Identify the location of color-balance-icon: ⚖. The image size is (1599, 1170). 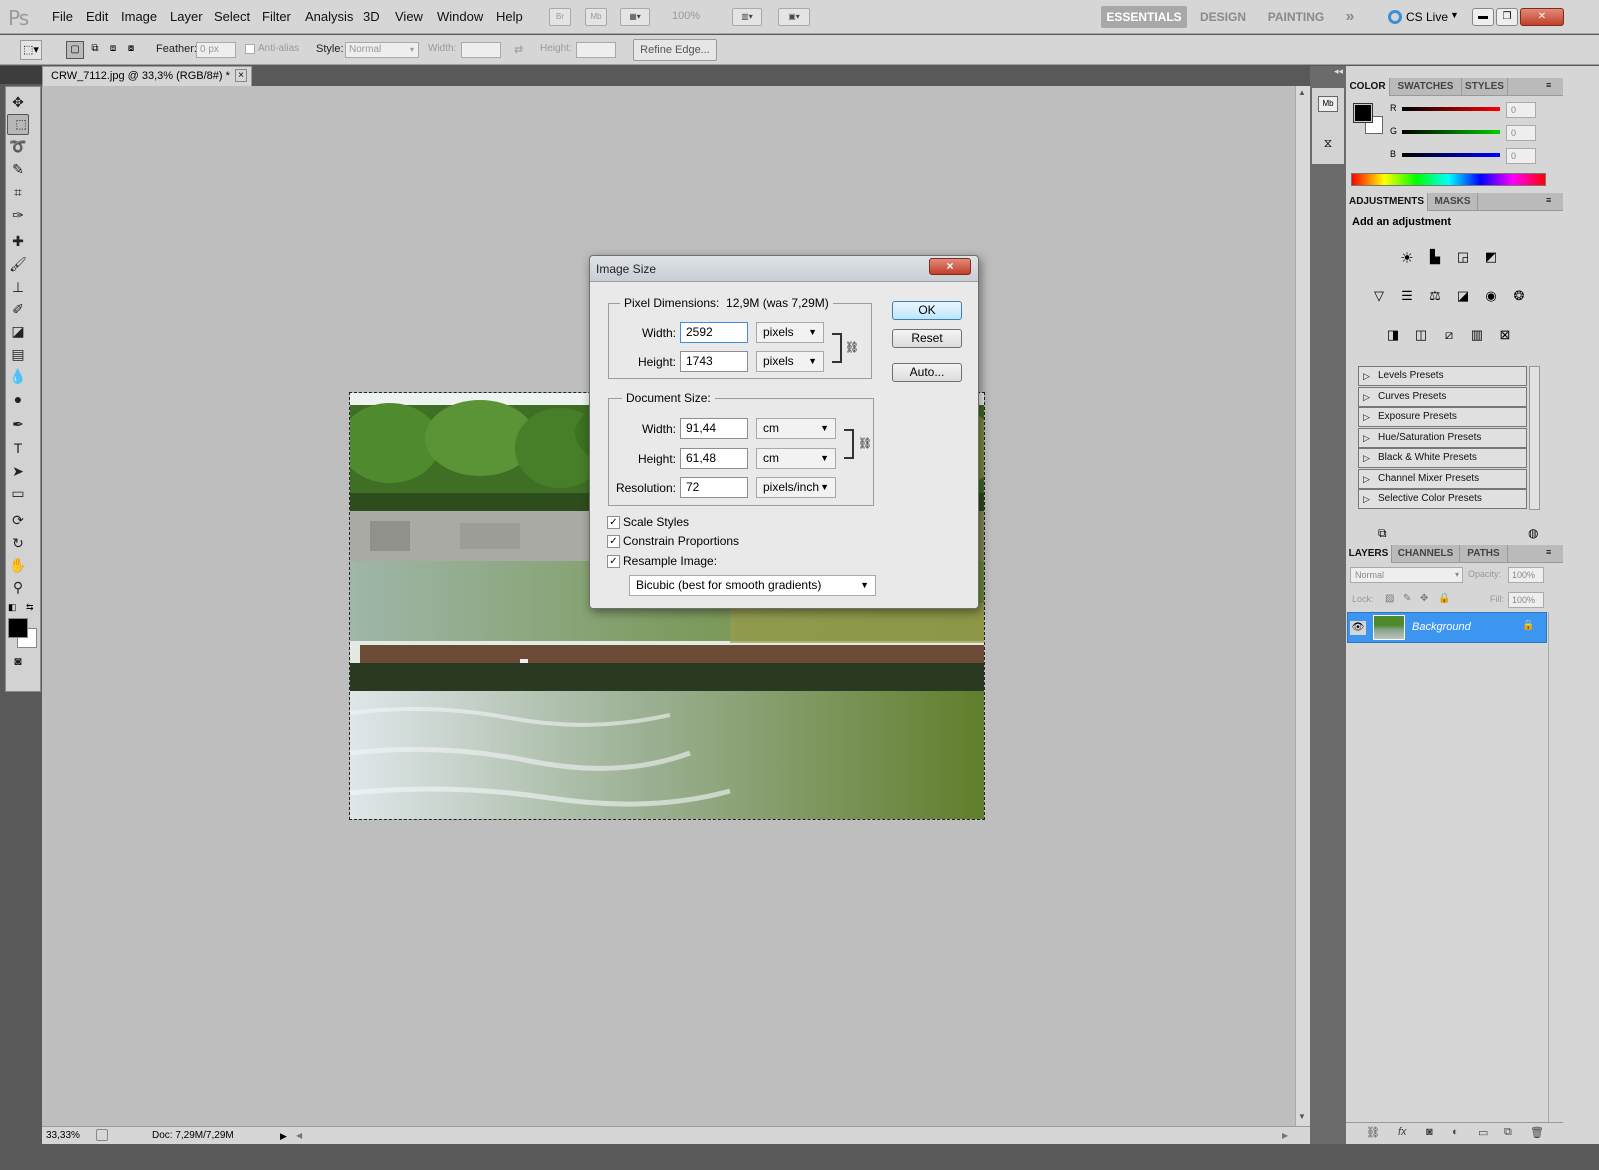
(1435, 299).